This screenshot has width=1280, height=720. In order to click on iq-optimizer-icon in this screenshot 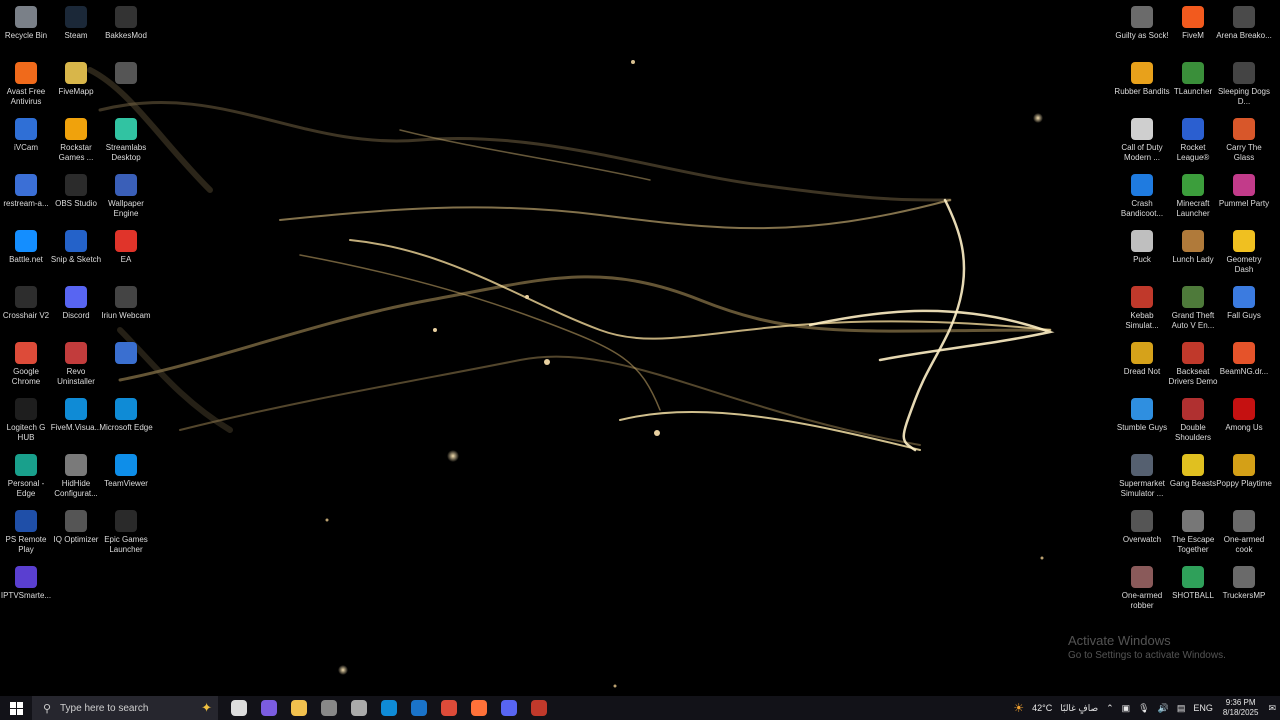, I will do `click(76, 521)`.